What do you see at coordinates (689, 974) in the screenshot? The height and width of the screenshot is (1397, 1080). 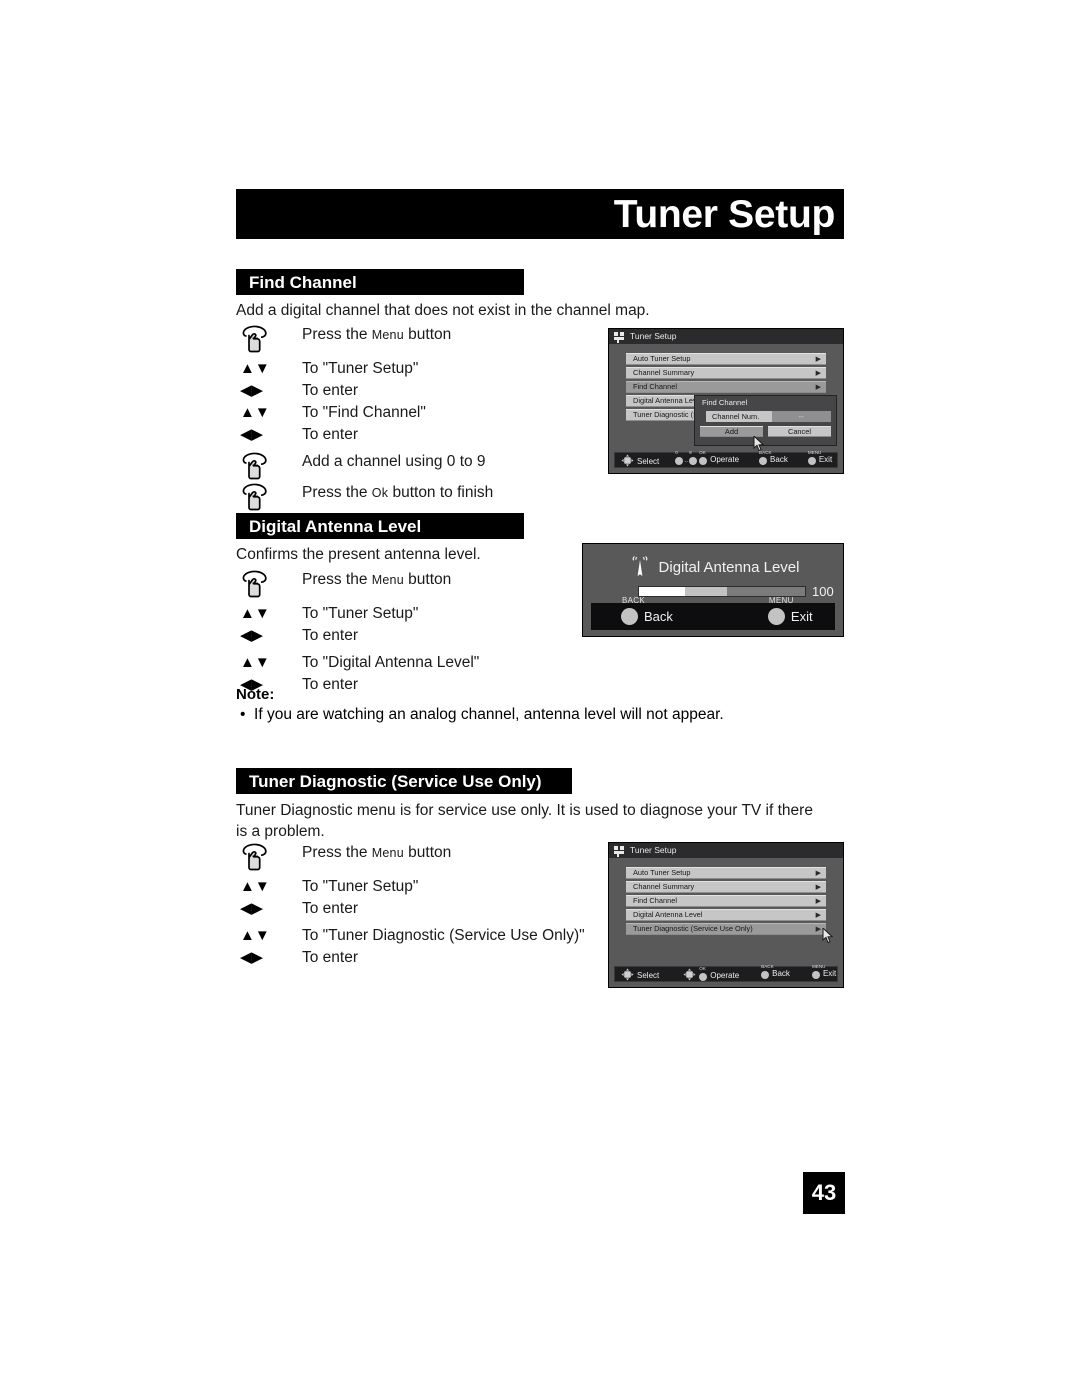 I see `dpad-icon` at bounding box center [689, 974].